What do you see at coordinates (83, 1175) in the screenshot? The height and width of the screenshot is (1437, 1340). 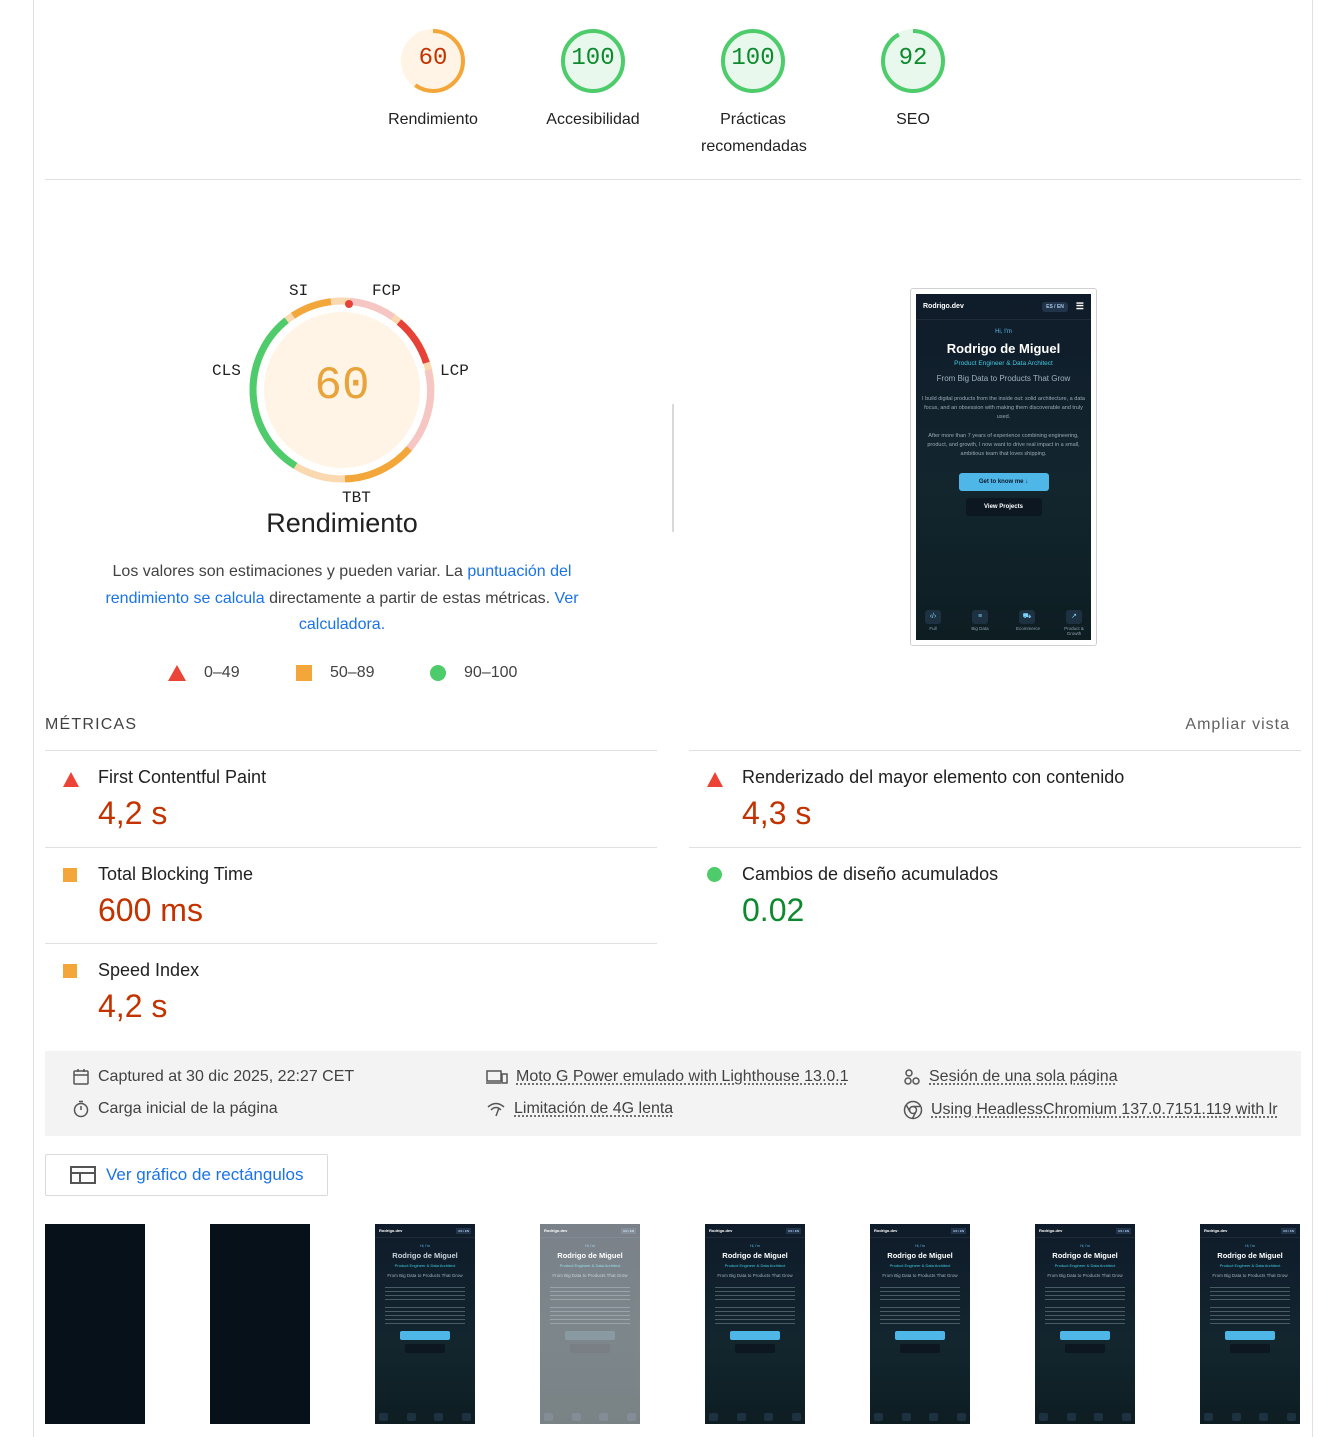 I see `treemap-icon` at bounding box center [83, 1175].